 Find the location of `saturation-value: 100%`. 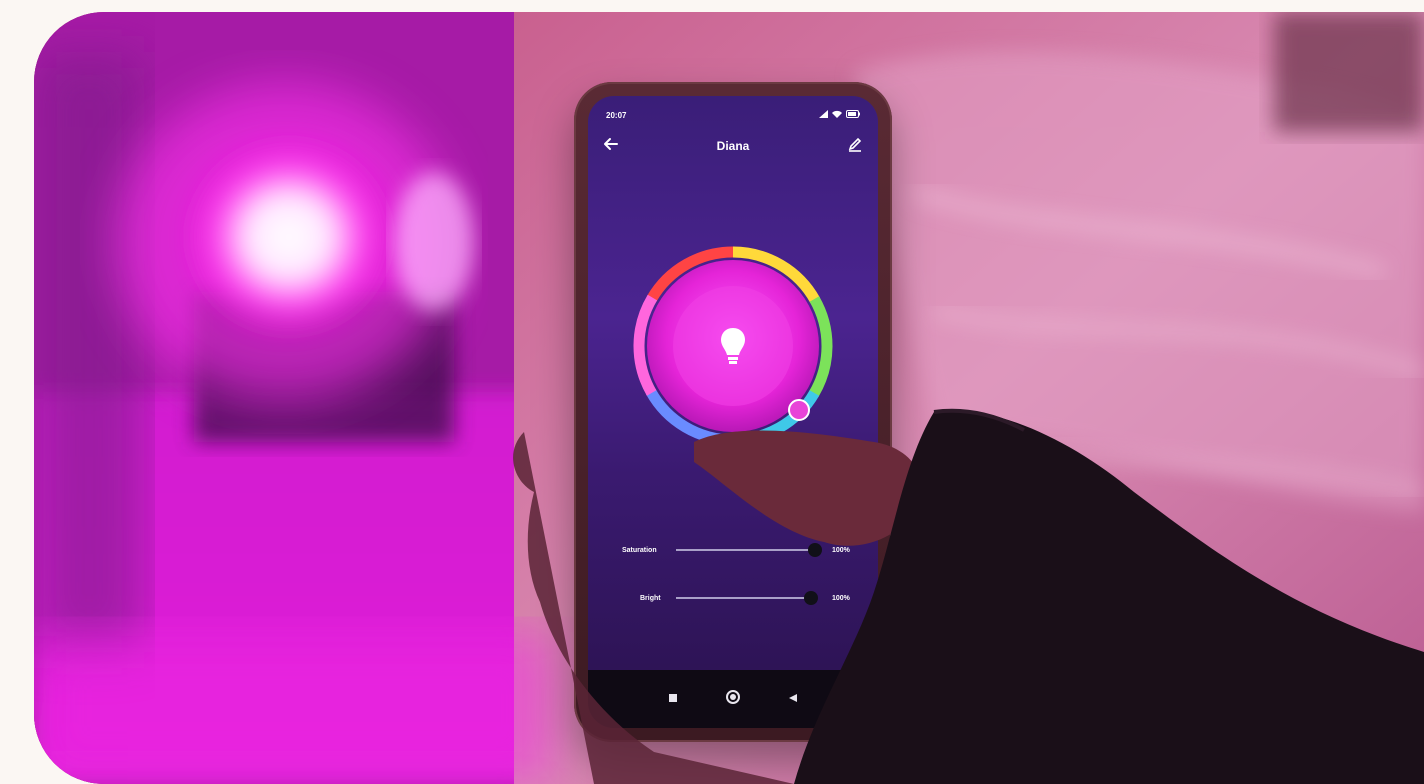

saturation-value: 100% is located at coordinates (841, 550).